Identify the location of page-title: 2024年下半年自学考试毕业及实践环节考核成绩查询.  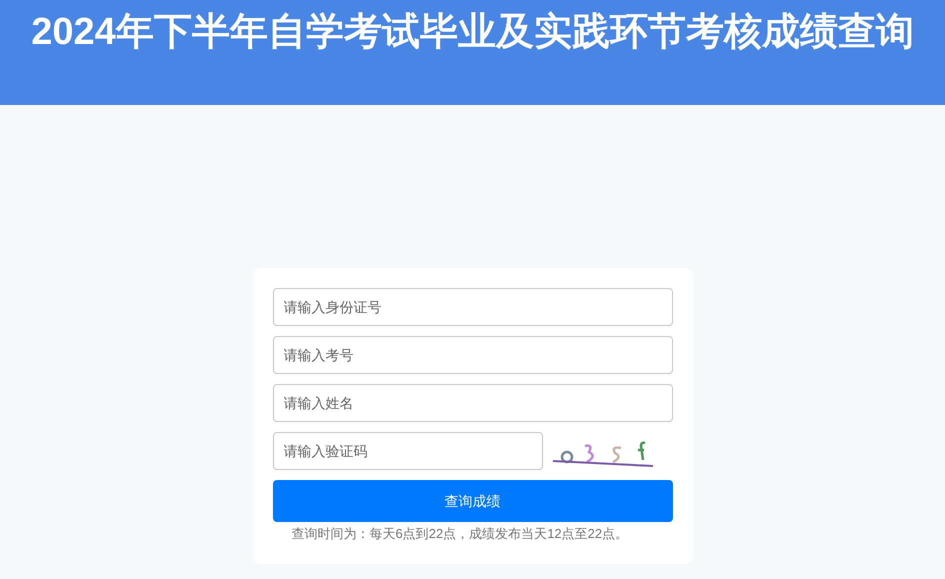
(472, 32).